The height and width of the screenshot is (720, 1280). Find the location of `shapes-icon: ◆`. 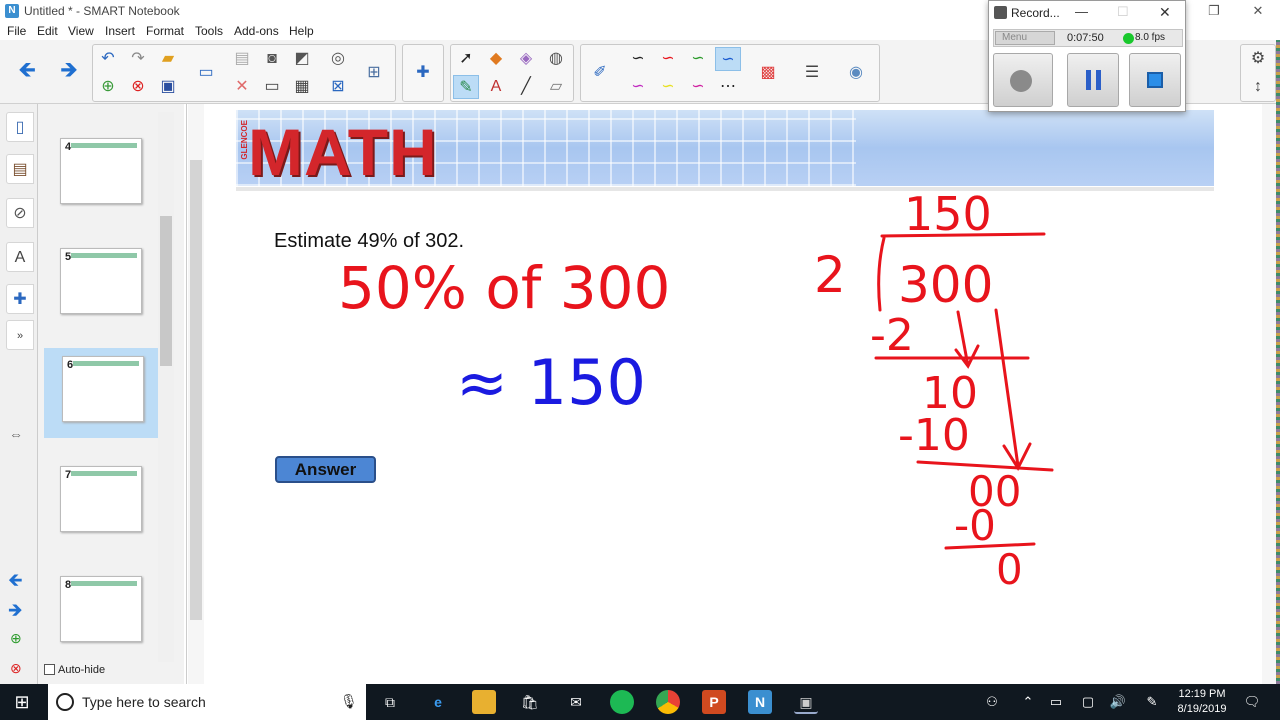

shapes-icon: ◆ is located at coordinates (496, 59).